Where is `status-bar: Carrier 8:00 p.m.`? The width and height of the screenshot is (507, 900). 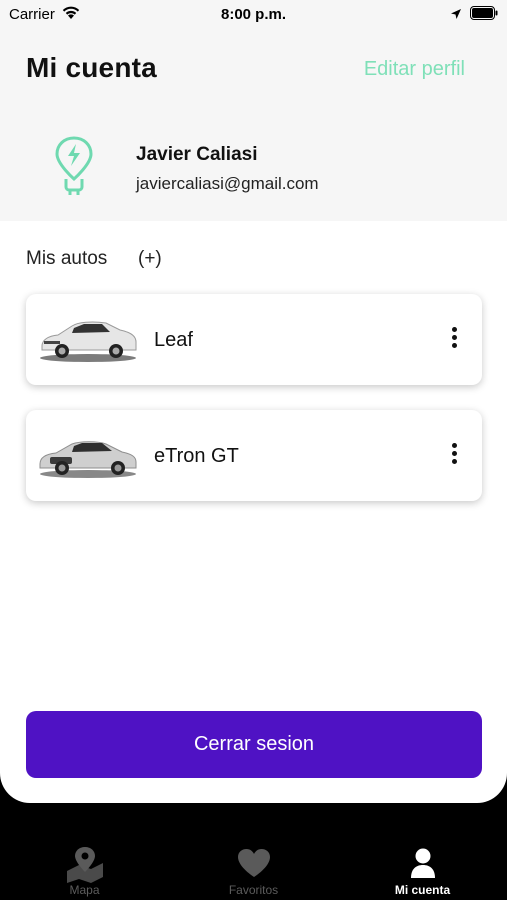
status-bar: Carrier 8:00 p.m. is located at coordinates (253, 14).